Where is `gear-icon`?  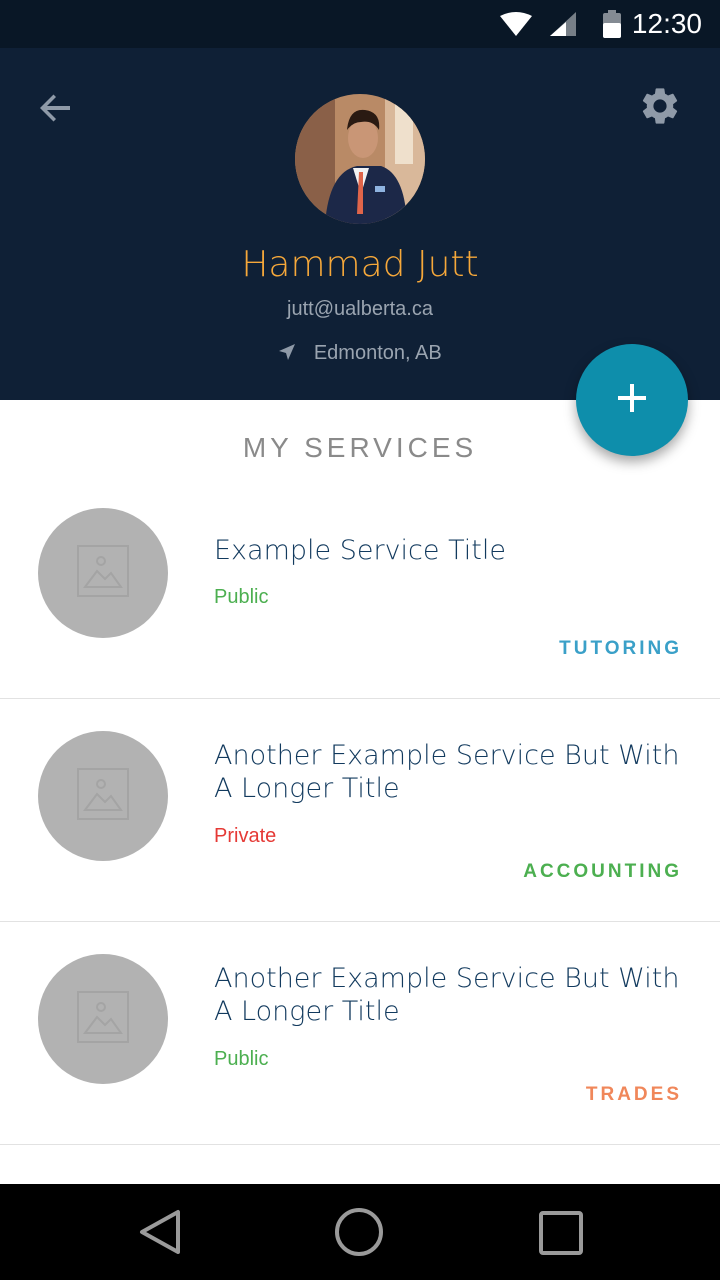 gear-icon is located at coordinates (660, 110).